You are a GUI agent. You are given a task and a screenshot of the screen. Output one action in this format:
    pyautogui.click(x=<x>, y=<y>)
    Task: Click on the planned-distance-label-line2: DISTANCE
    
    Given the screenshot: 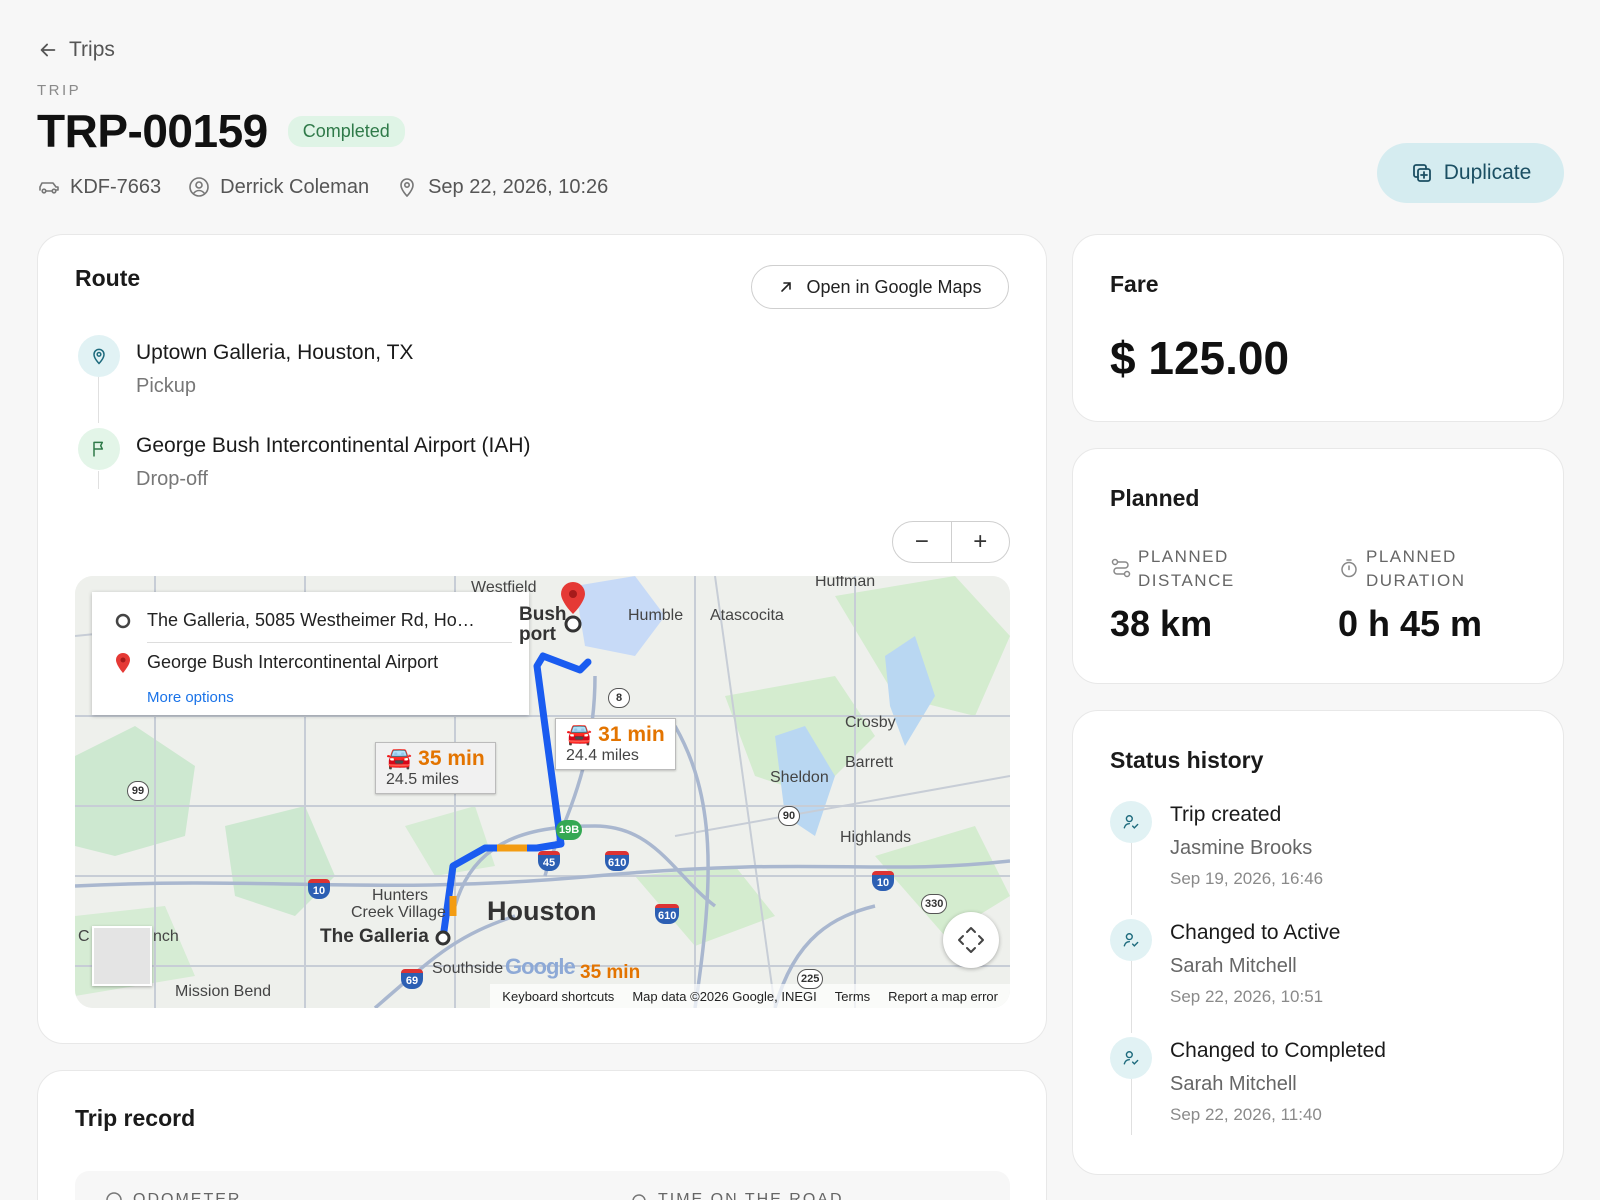 What is the action you would take?
    pyautogui.click(x=1186, y=580)
    